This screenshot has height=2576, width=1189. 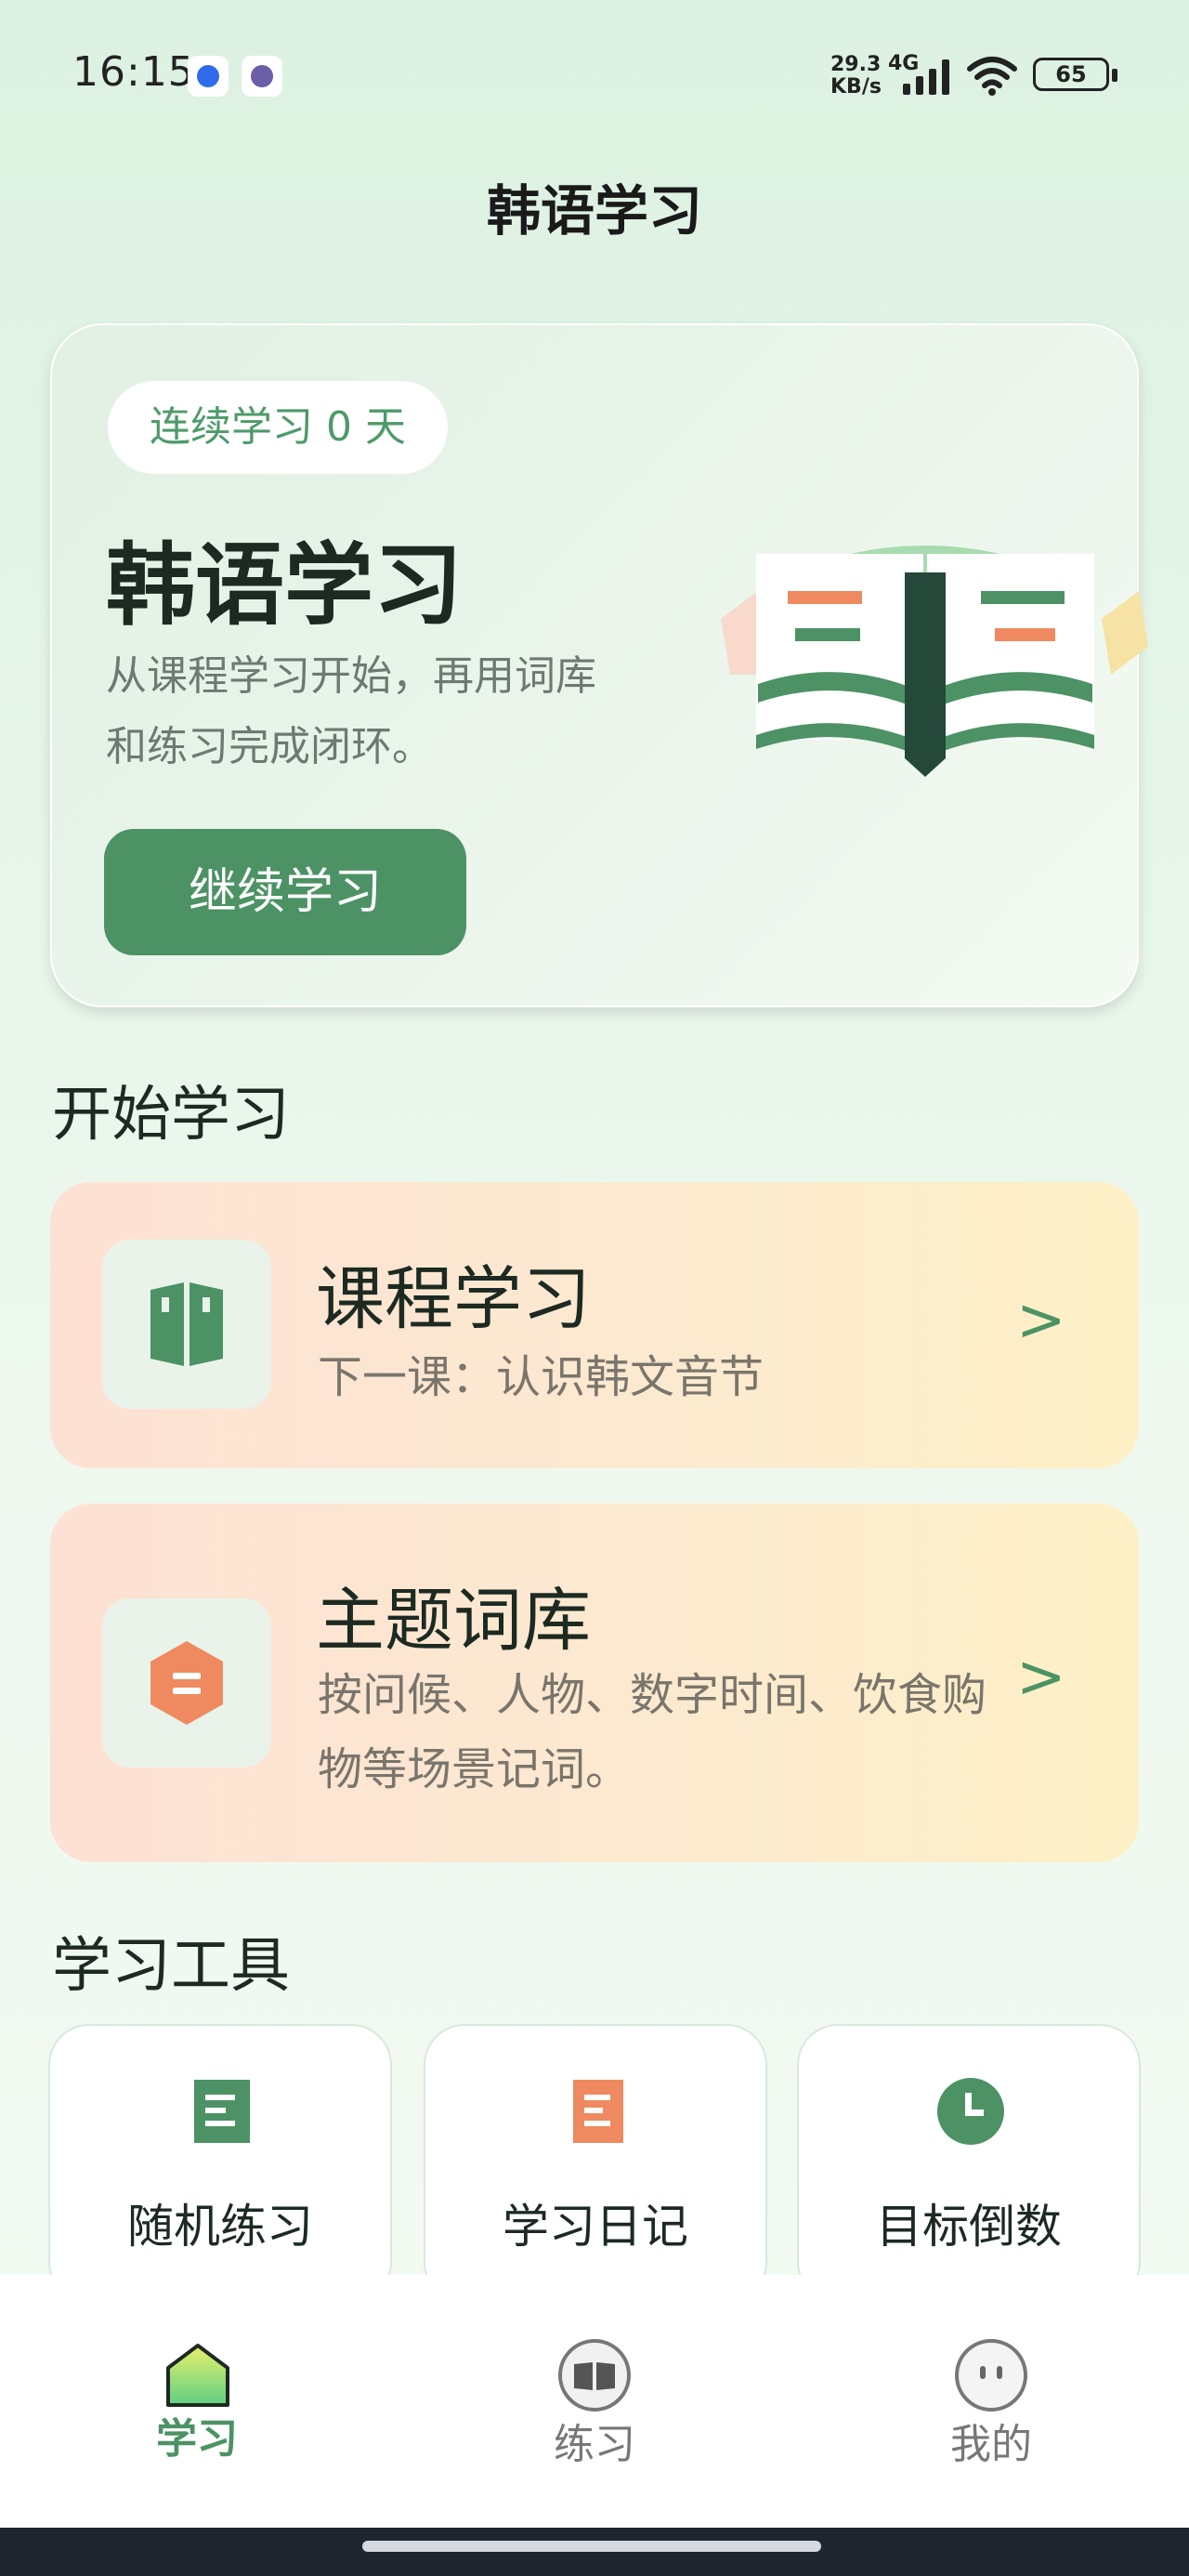 I want to click on section-title-start: 开始学习, so click(x=171, y=1115).